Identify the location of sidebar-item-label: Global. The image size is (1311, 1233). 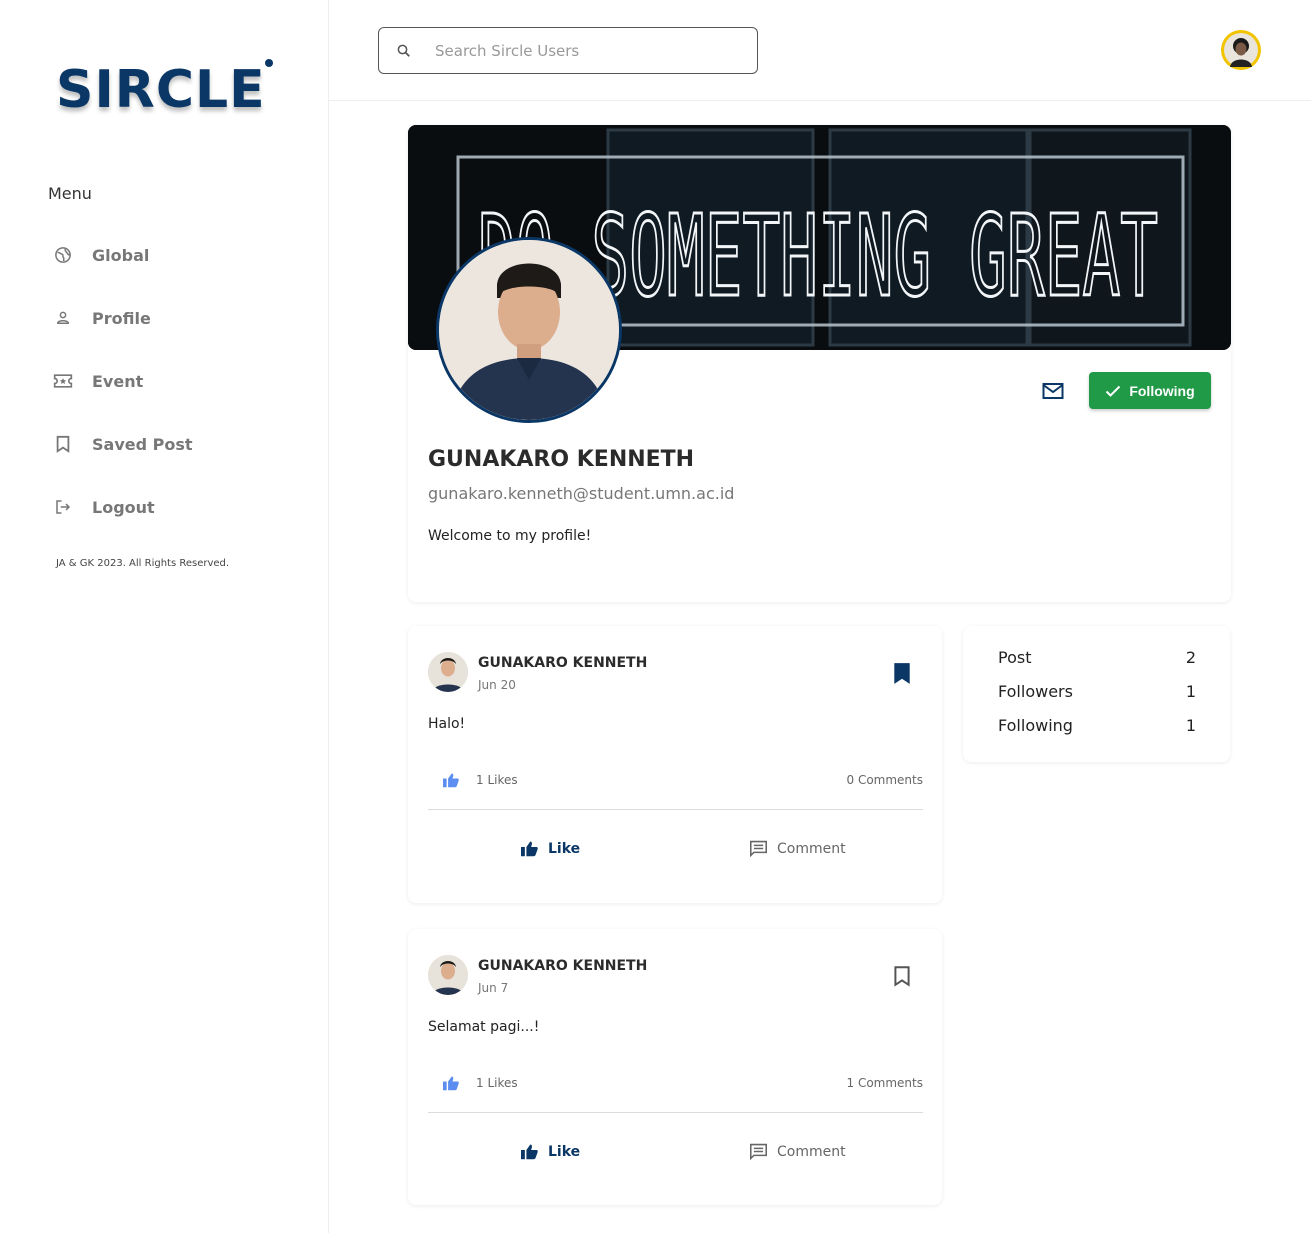
(121, 255).